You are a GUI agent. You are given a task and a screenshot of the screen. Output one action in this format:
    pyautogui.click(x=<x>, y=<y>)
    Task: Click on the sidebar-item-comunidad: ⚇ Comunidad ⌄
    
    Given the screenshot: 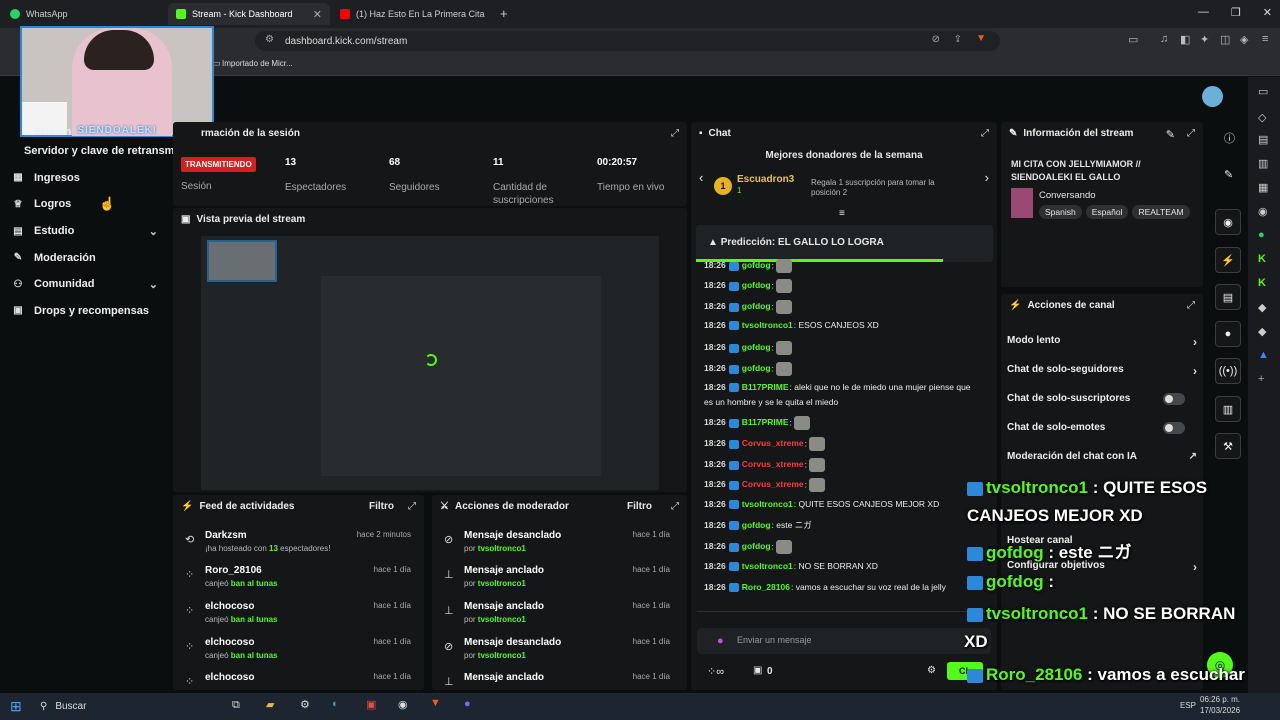 What is the action you would take?
    pyautogui.click(x=86, y=284)
    